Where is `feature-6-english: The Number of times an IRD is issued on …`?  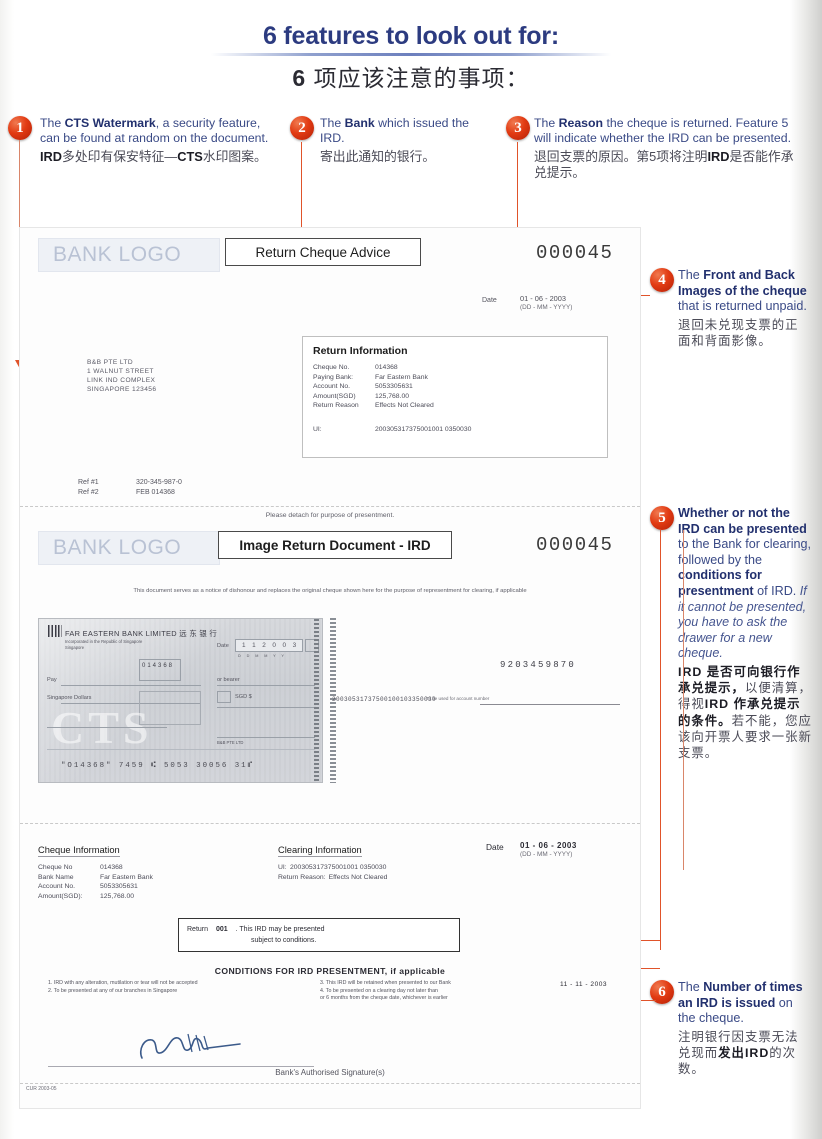 feature-6-english: The Number of times an IRD is issued on … is located at coordinates (740, 1003).